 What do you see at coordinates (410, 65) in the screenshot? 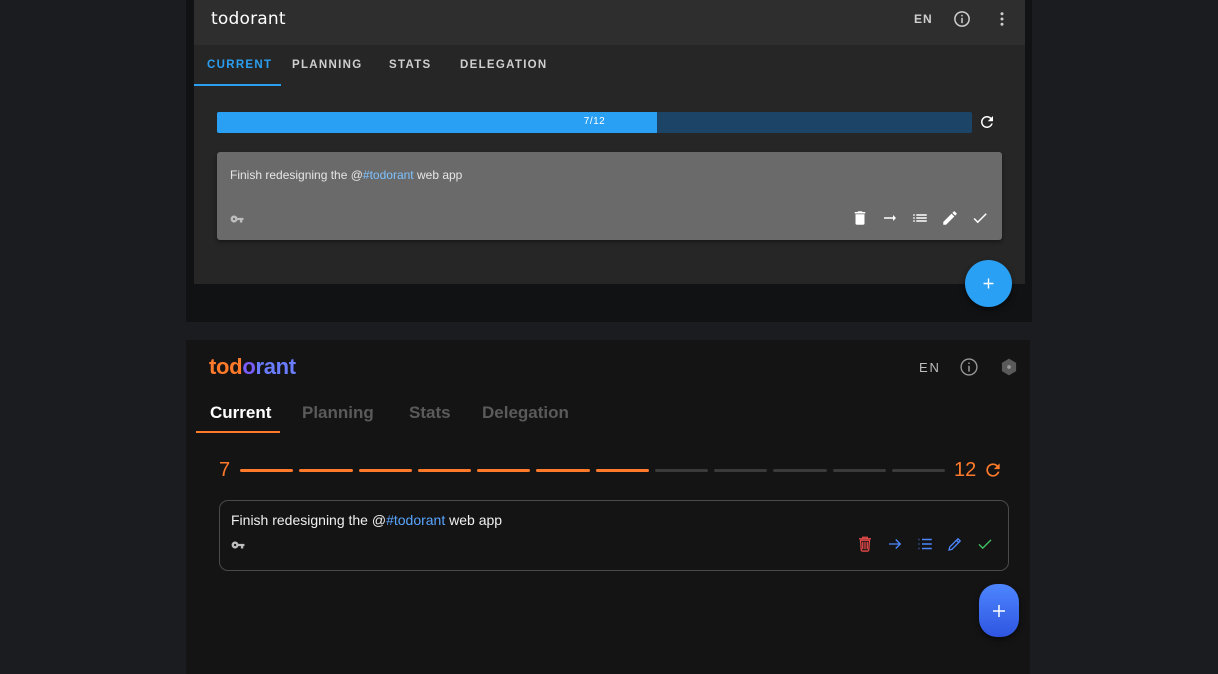
I see `tab-stats: STATS` at bounding box center [410, 65].